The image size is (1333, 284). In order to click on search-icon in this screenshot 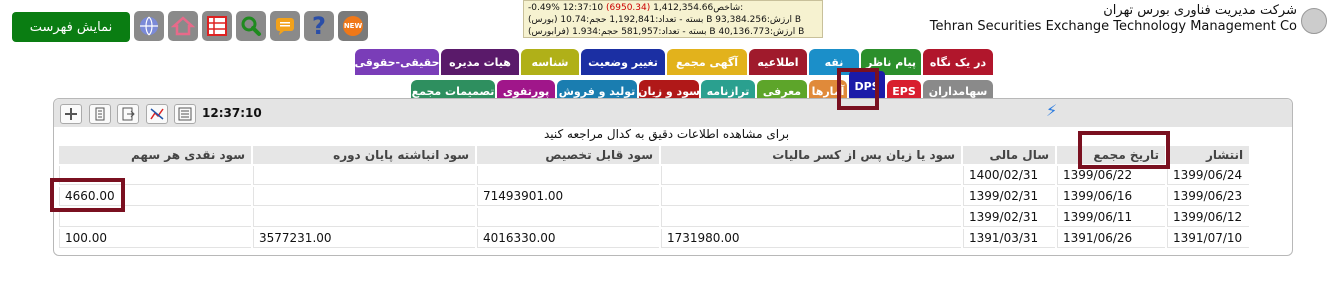, I will do `click(251, 26)`.